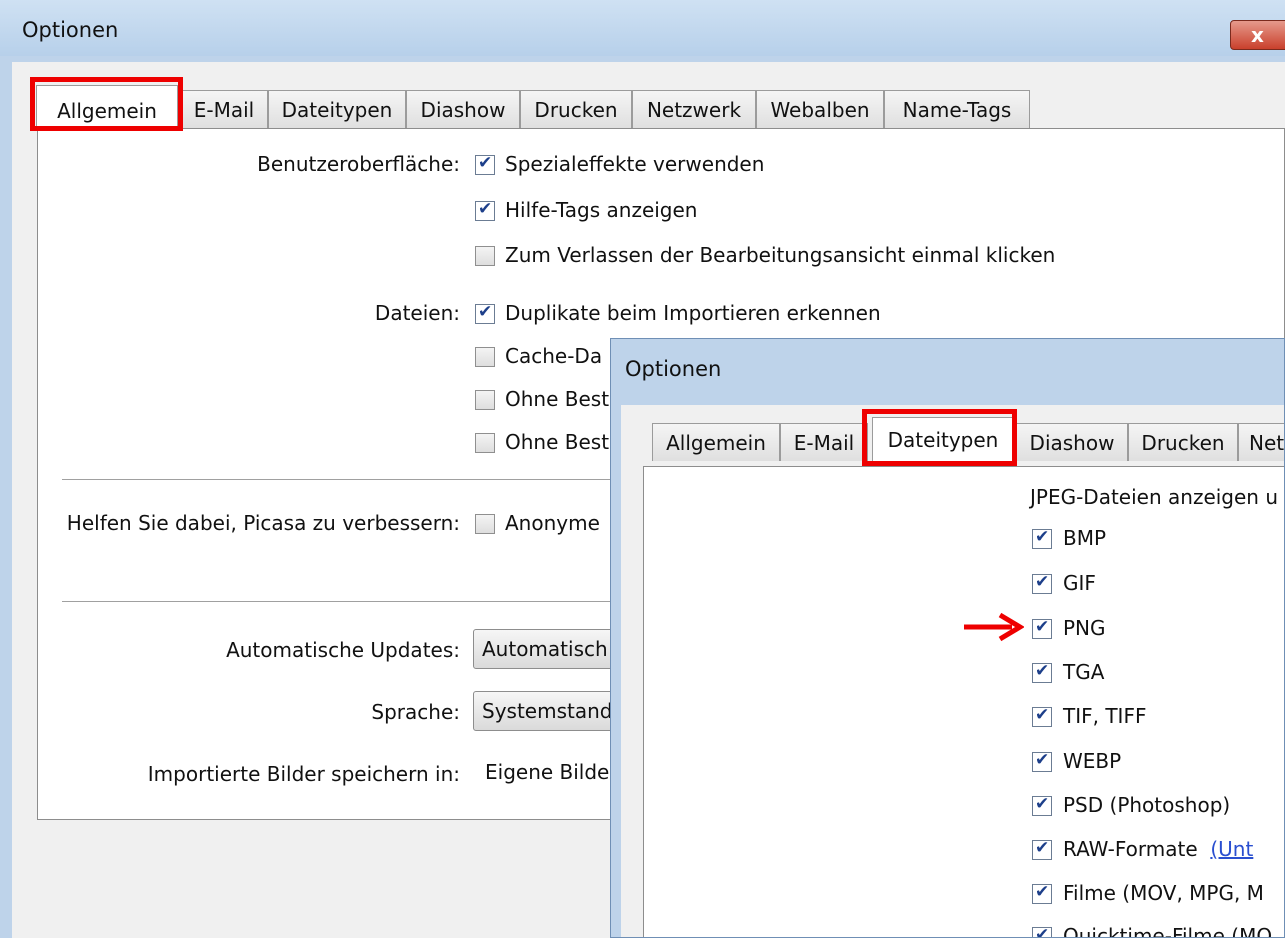  I want to click on checkbox-cache, so click(485, 357).